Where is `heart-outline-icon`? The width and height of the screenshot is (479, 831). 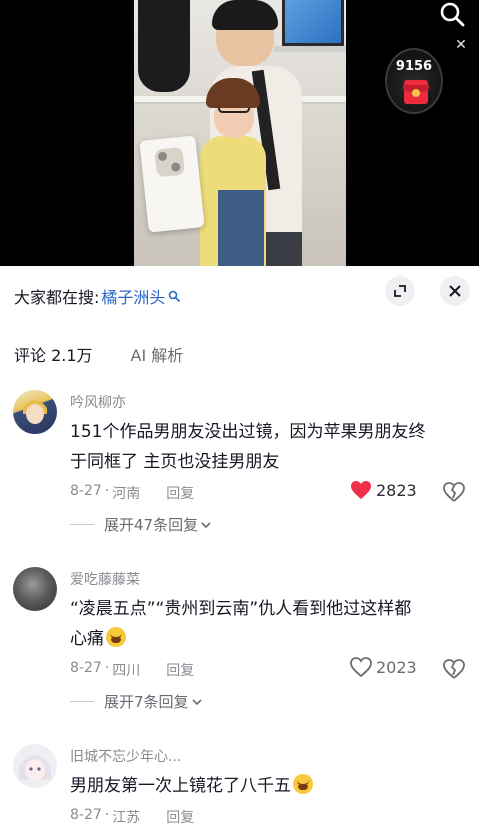
heart-outline-icon is located at coordinates (361, 667).